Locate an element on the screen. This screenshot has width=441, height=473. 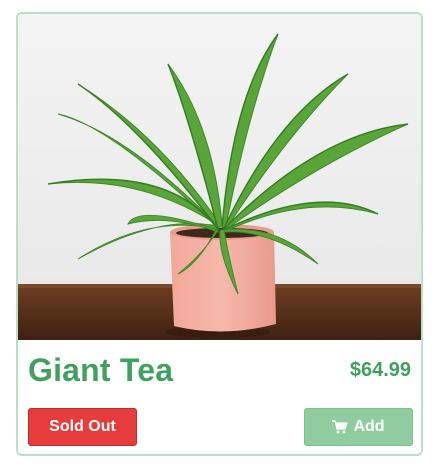
add-button-label: Add is located at coordinates (369, 426).